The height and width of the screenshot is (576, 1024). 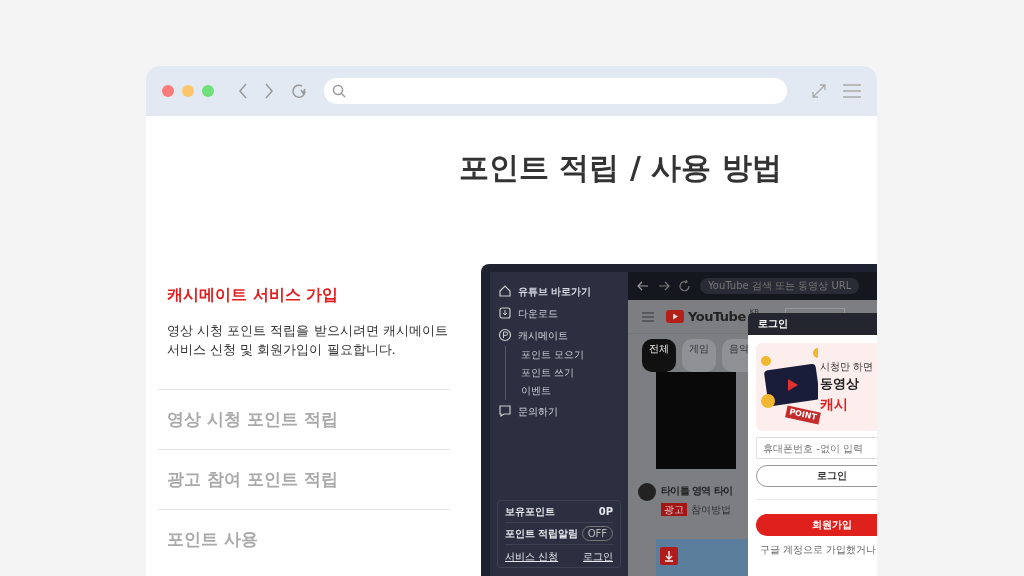 I want to click on maximize-window-dot, so click(x=208, y=91).